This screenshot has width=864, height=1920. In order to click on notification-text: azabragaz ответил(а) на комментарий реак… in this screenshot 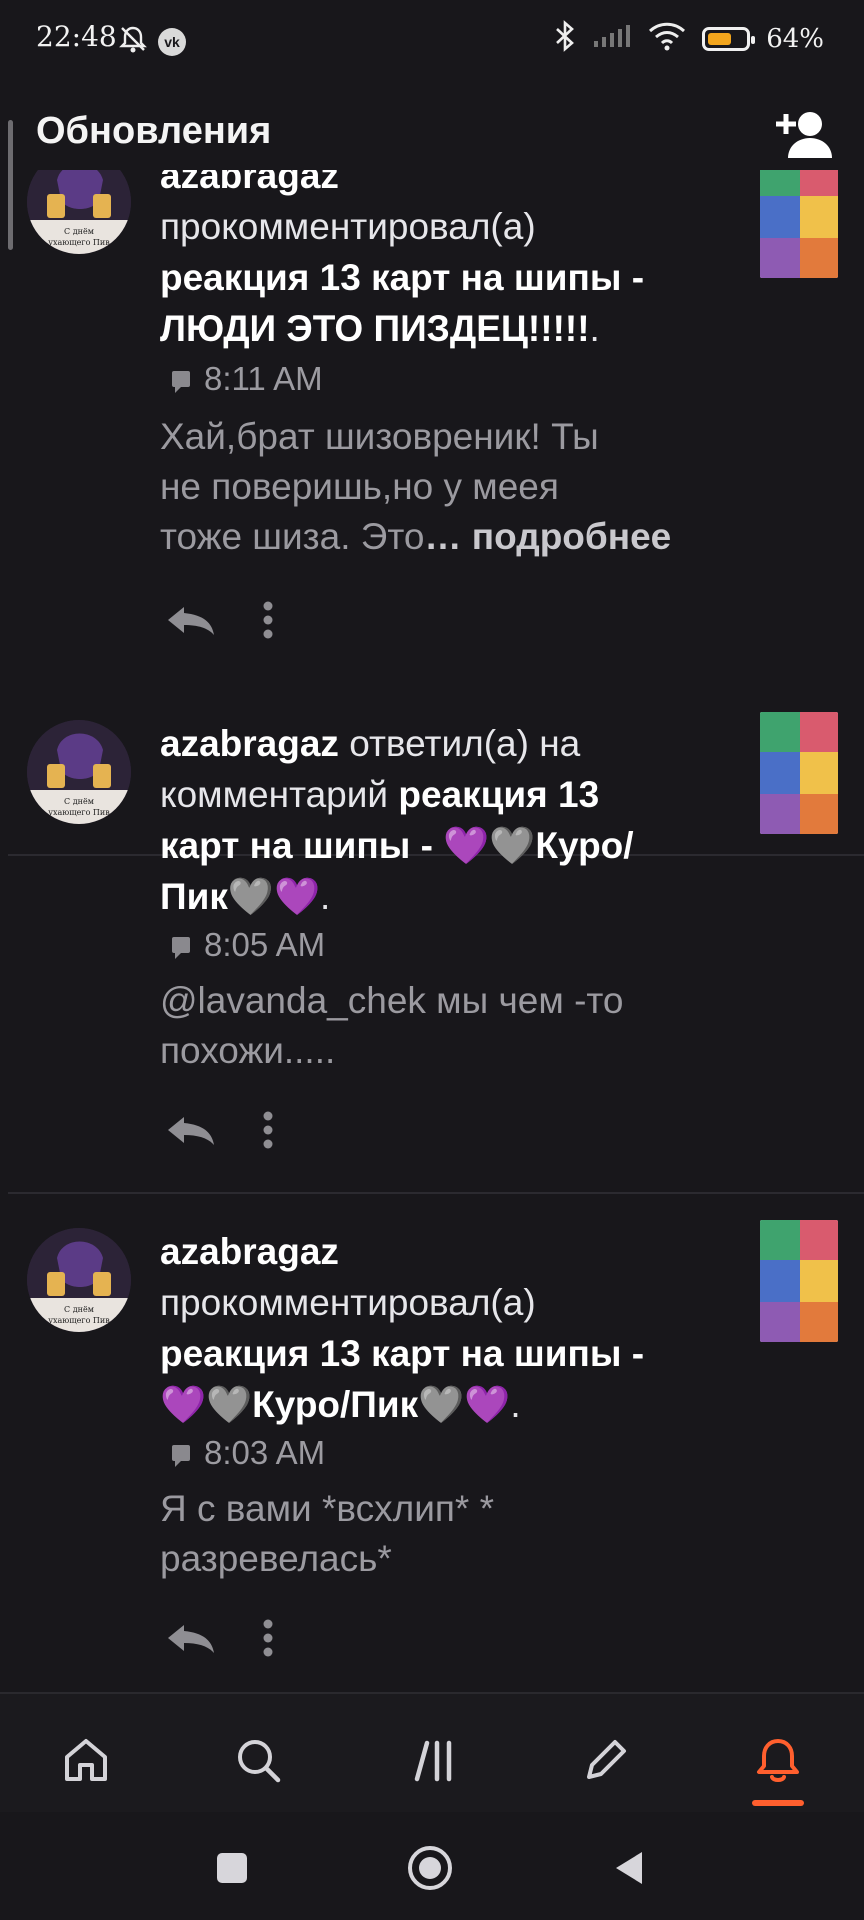, I will do `click(450, 820)`.